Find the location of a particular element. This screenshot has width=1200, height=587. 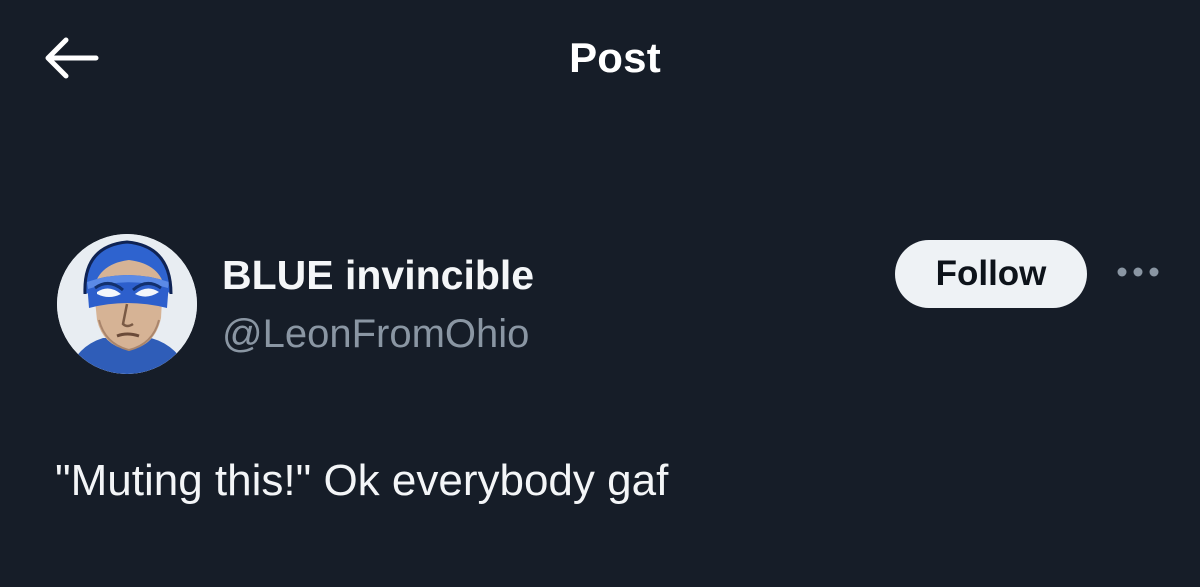

more-options-button is located at coordinates (1138, 272).